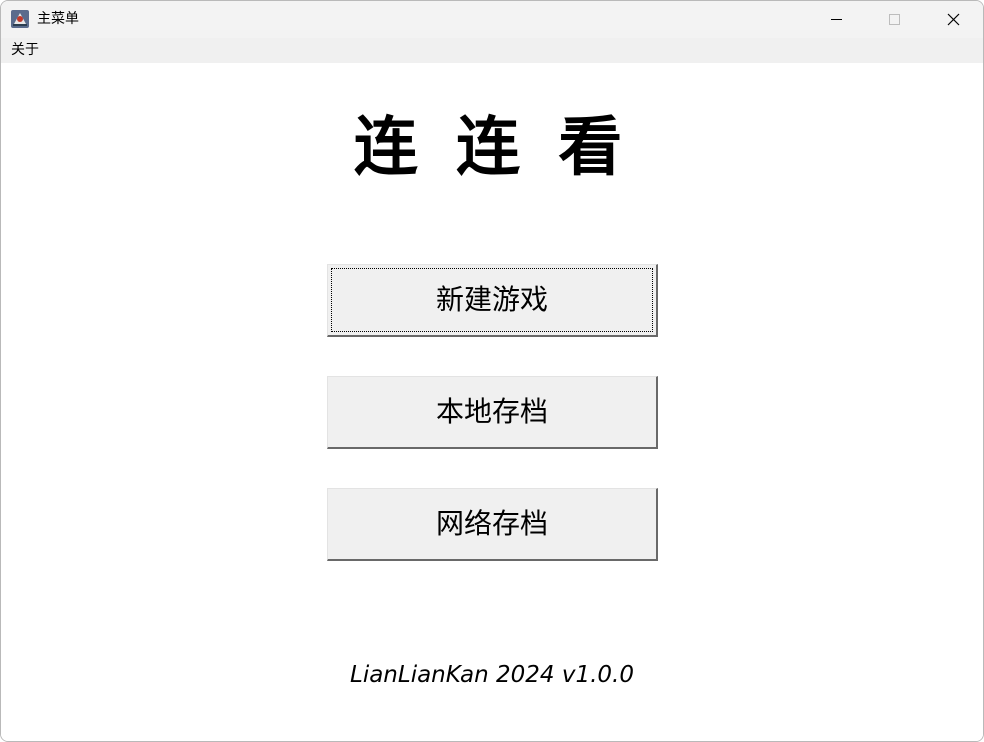 This screenshot has width=984, height=742. What do you see at coordinates (492, 50) in the screenshot?
I see `menu-bar: 关于` at bounding box center [492, 50].